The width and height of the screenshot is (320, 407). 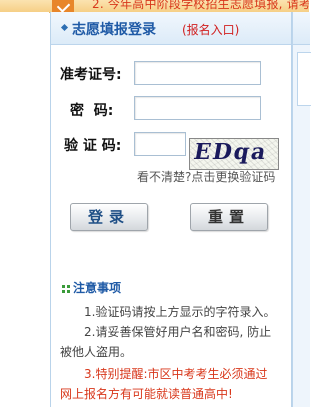 What do you see at coordinates (301, 209) in the screenshot?
I see `right-column` at bounding box center [301, 209].